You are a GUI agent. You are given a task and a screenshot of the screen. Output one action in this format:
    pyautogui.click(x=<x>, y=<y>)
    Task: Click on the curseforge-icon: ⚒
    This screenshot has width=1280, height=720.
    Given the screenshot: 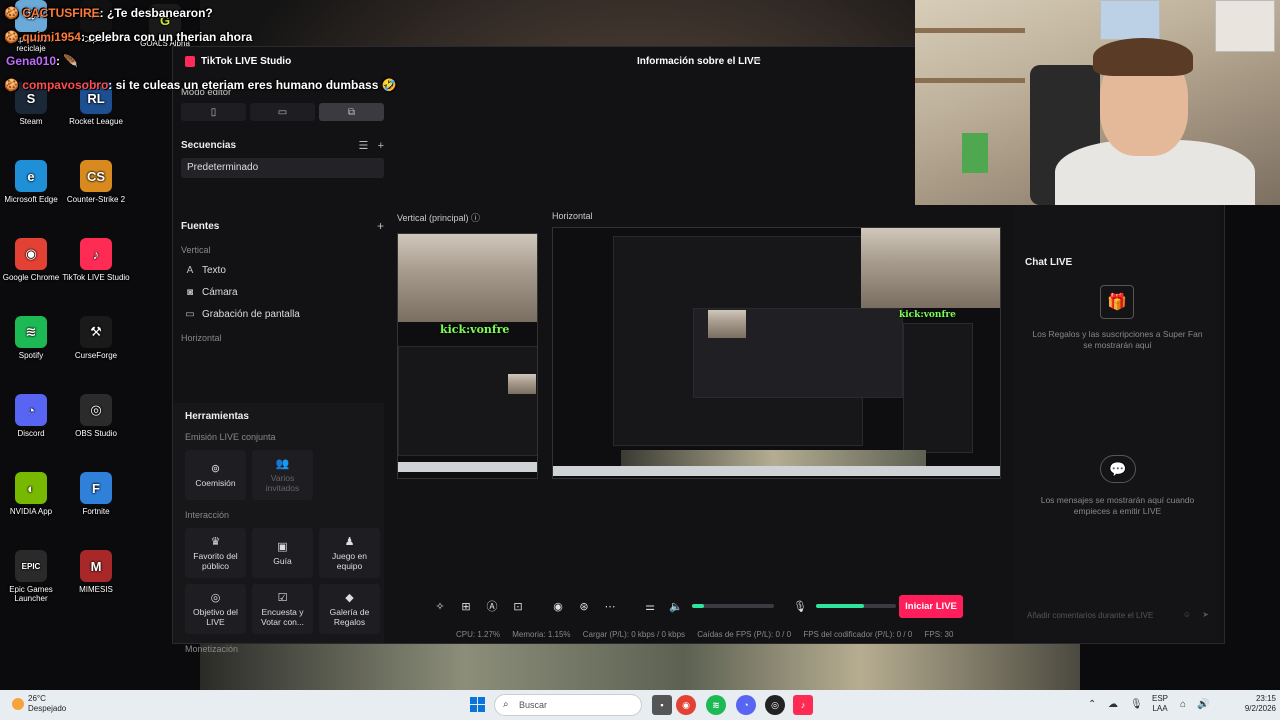 What is the action you would take?
    pyautogui.click(x=96, y=332)
    